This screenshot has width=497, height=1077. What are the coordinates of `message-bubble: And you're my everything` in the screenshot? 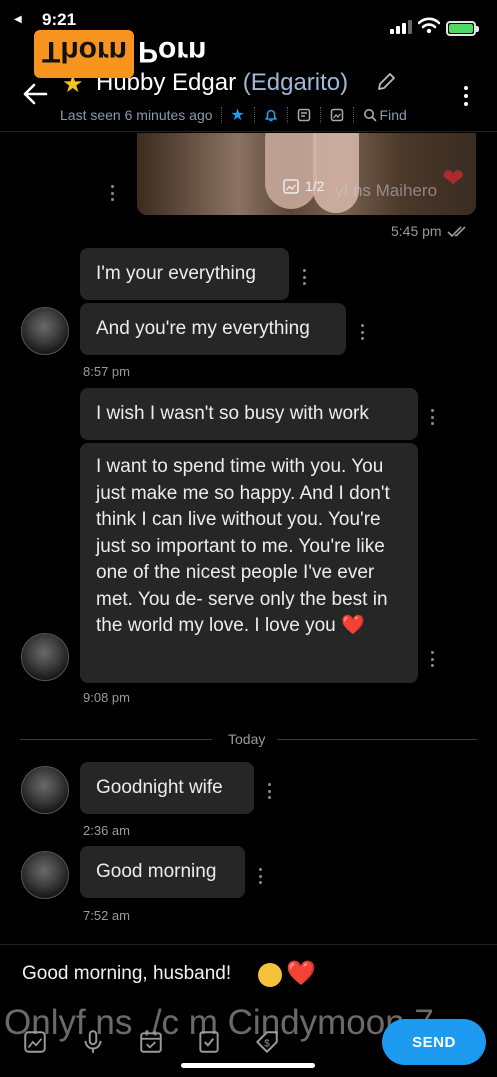 It's located at (213, 329).